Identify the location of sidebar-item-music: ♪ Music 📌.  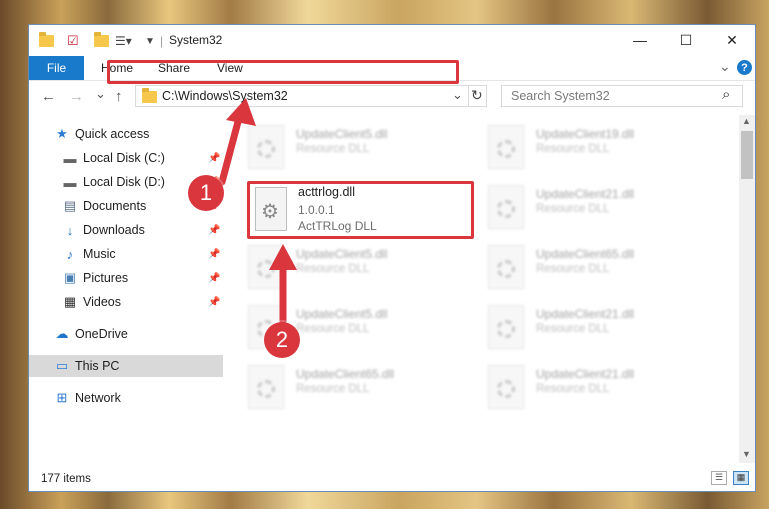
(126, 254).